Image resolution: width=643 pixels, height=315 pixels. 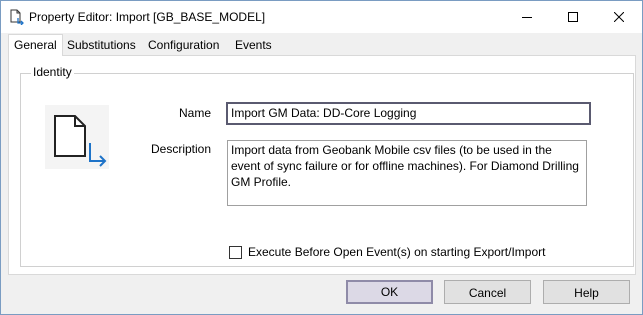 I want to click on help-button: Help, so click(x=586, y=292).